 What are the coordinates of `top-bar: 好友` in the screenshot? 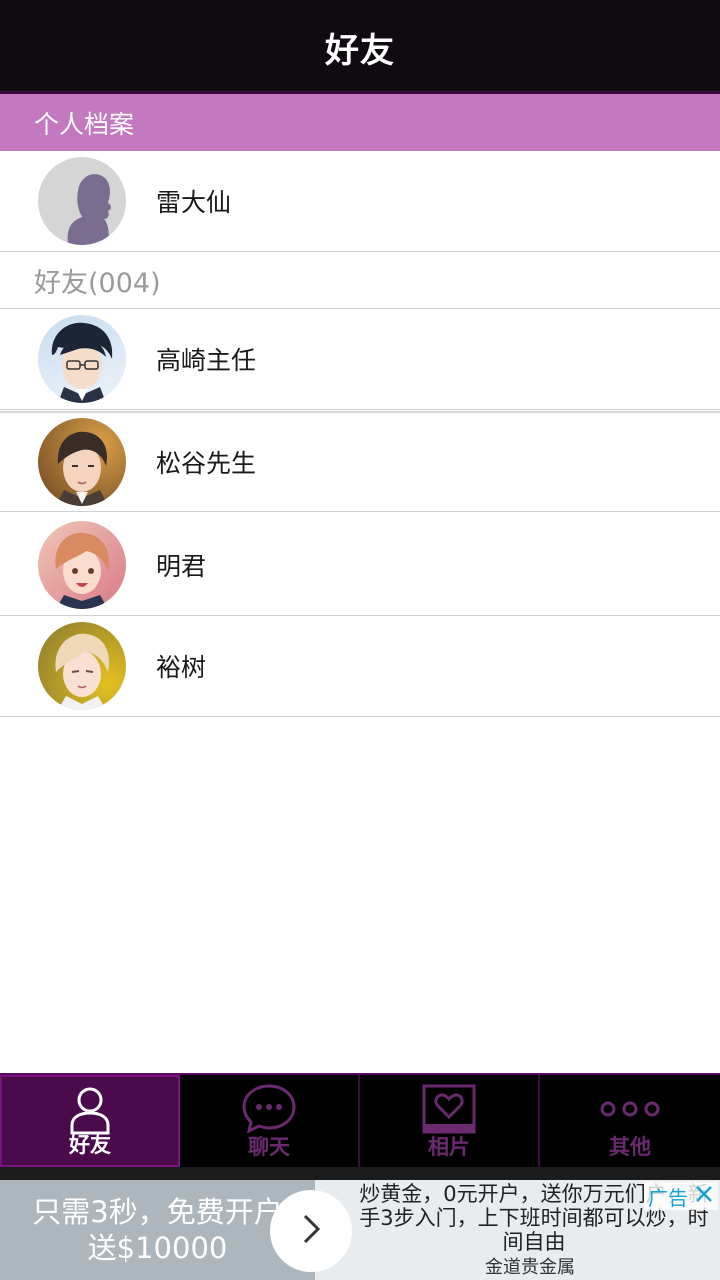 It's located at (360, 47).